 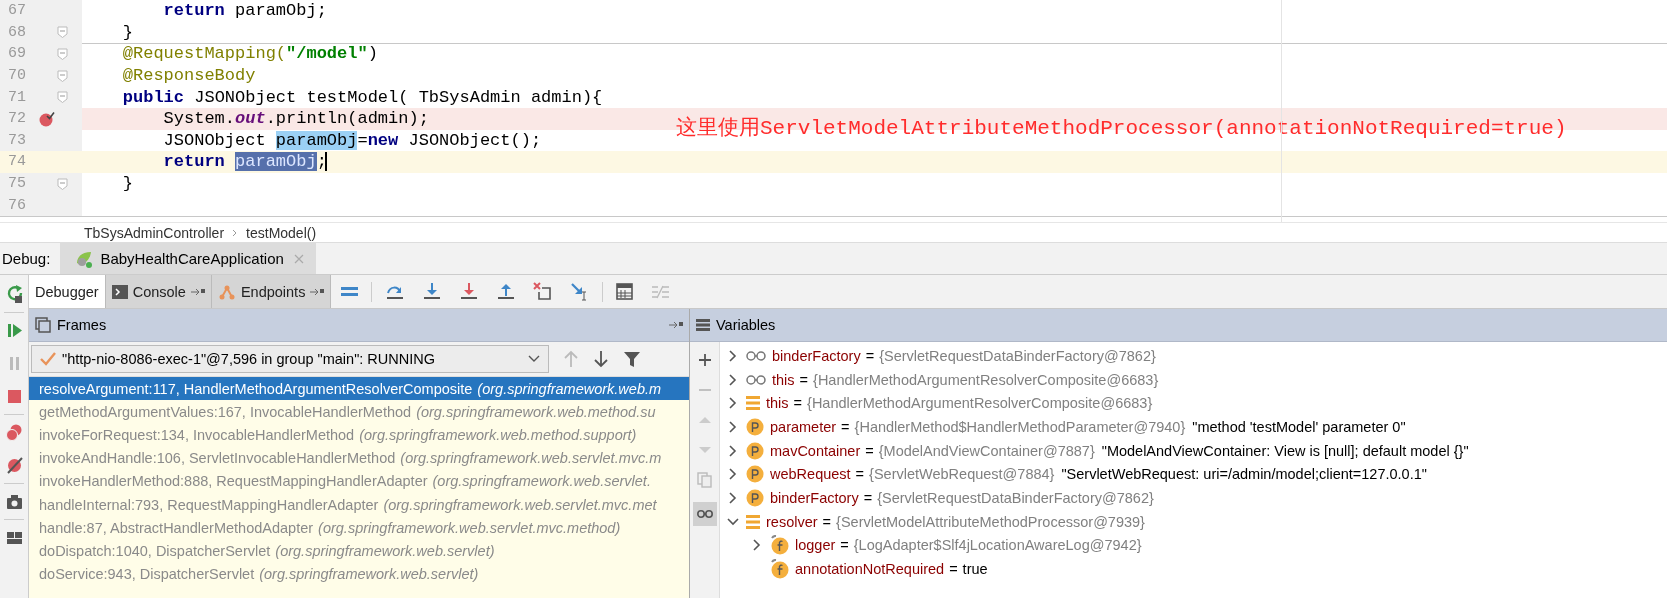 What do you see at coordinates (295, 119) in the screenshot?
I see `code-line: System.out.println(admin);` at bounding box center [295, 119].